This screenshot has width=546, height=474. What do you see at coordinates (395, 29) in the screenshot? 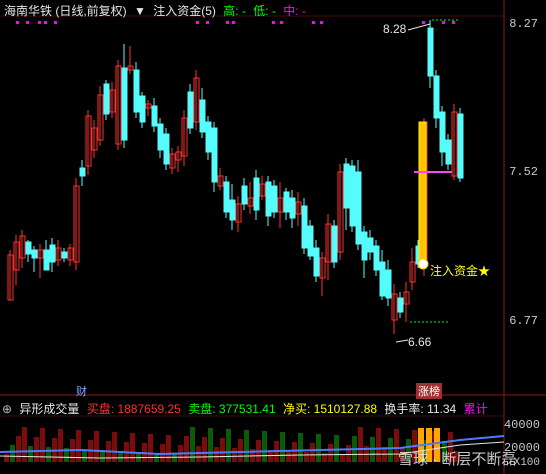
I see `high-price-marker: 8.28` at bounding box center [395, 29].